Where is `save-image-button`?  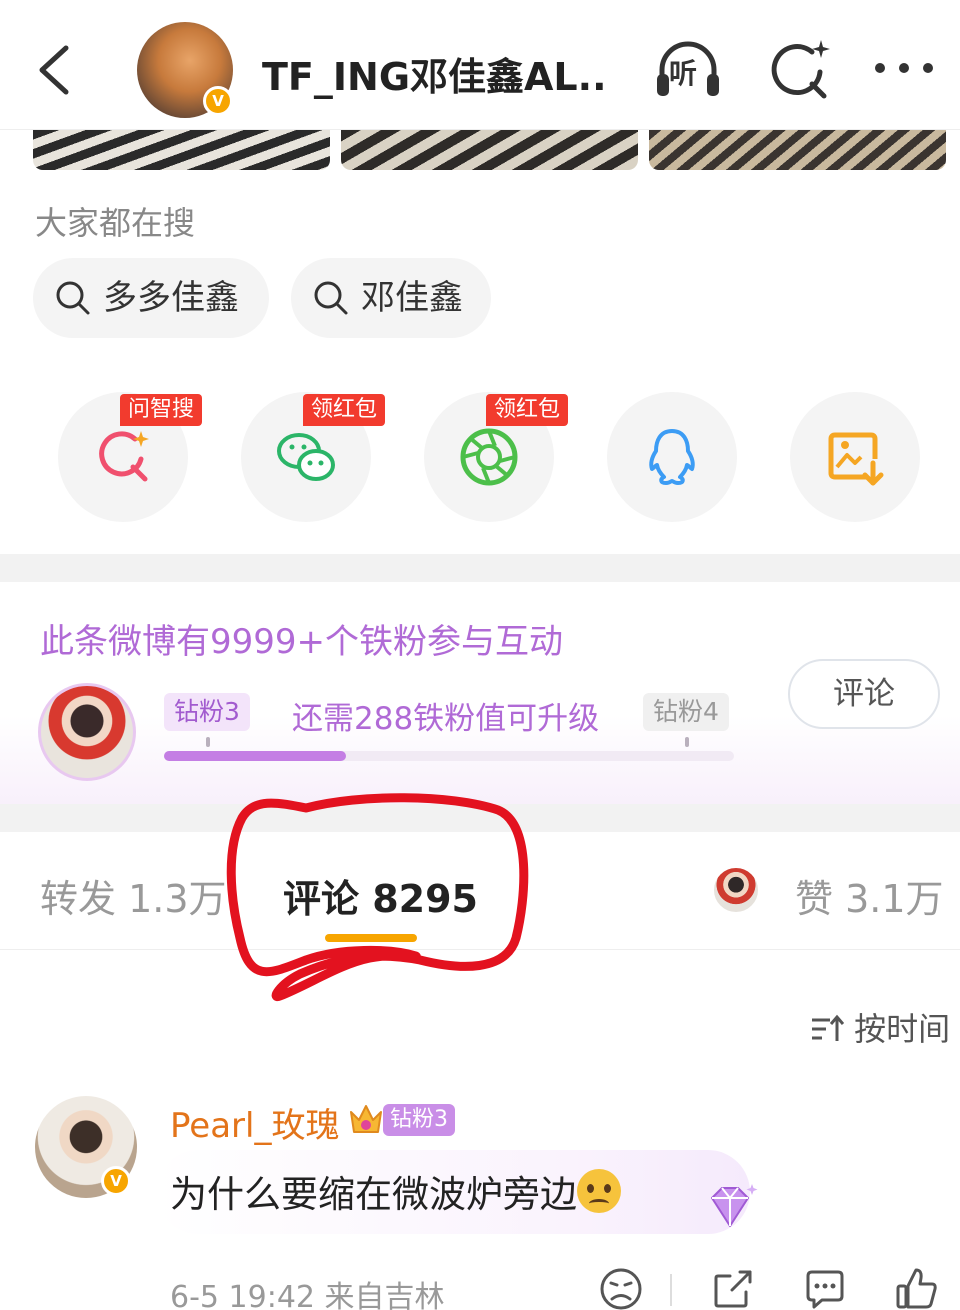 save-image-button is located at coordinates (855, 457).